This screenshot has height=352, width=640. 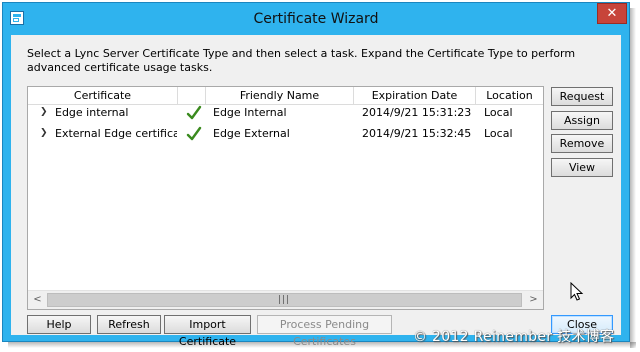 What do you see at coordinates (577, 291) in the screenshot?
I see `mouse-pointer-icon` at bounding box center [577, 291].